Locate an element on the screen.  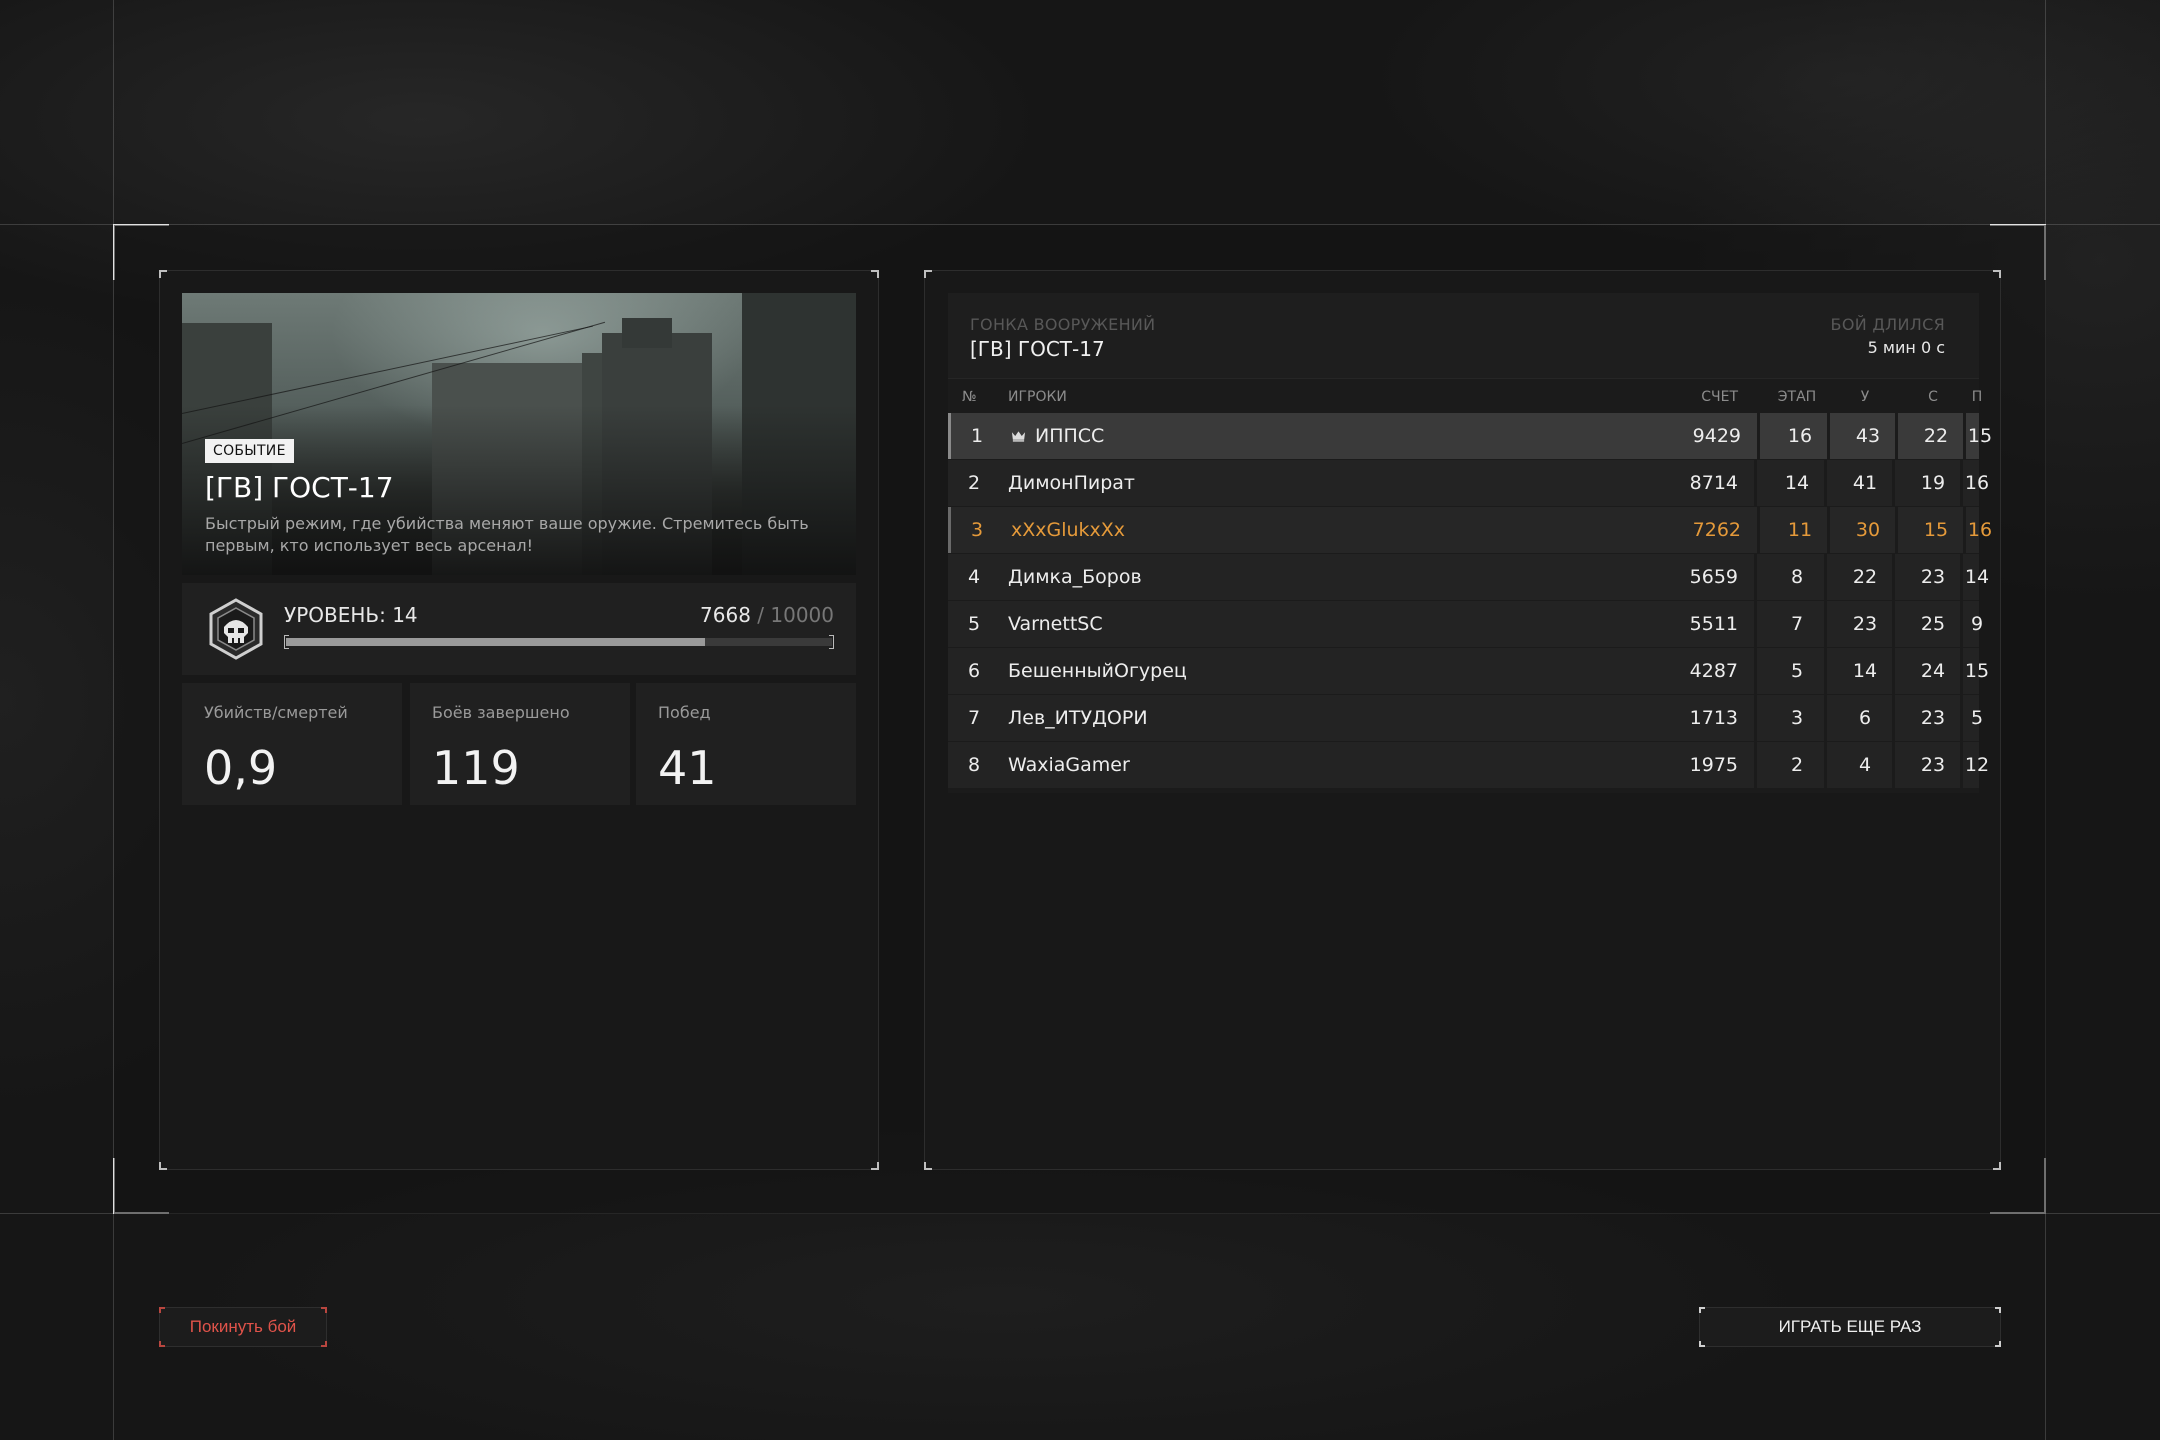
player-name: Лев_ИТУДОРИ is located at coordinates (1078, 718).